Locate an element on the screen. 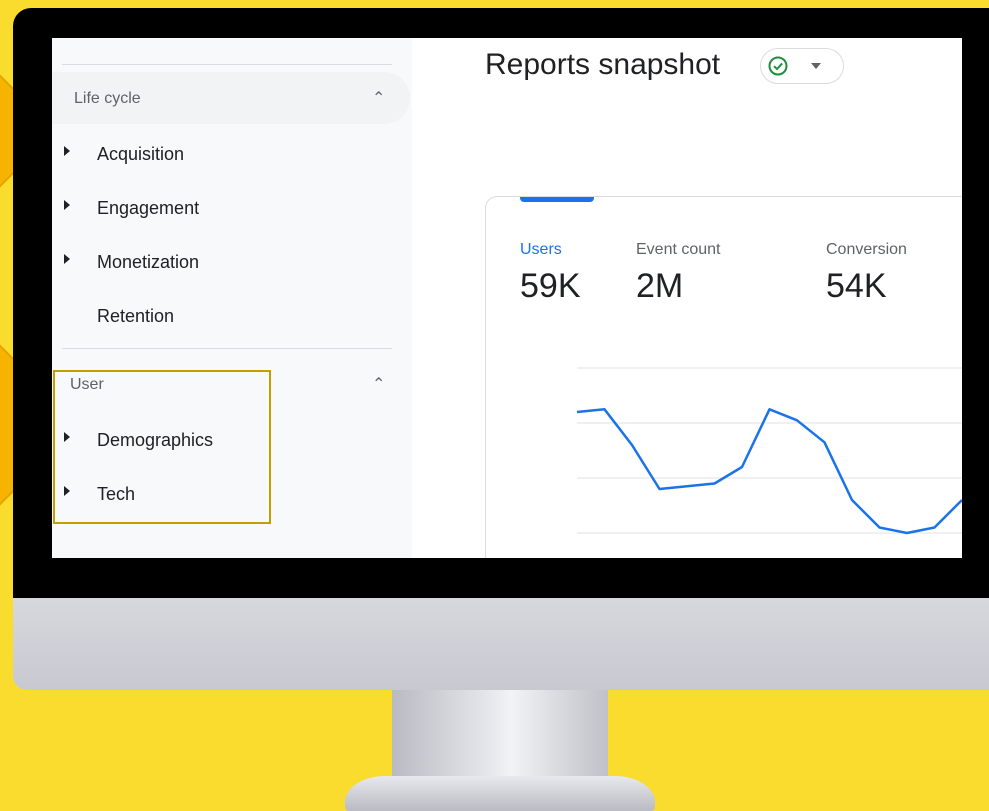 This screenshot has height=811, width=989. stand-neck is located at coordinates (500, 738).